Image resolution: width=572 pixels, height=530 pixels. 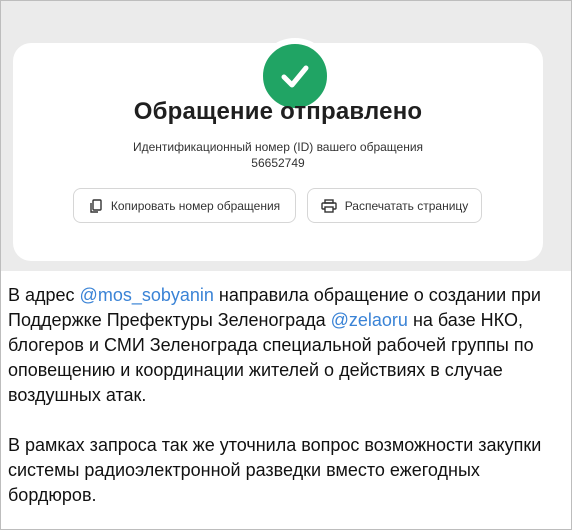 I want to click on request-id-value: 56652749, so click(x=278, y=163).